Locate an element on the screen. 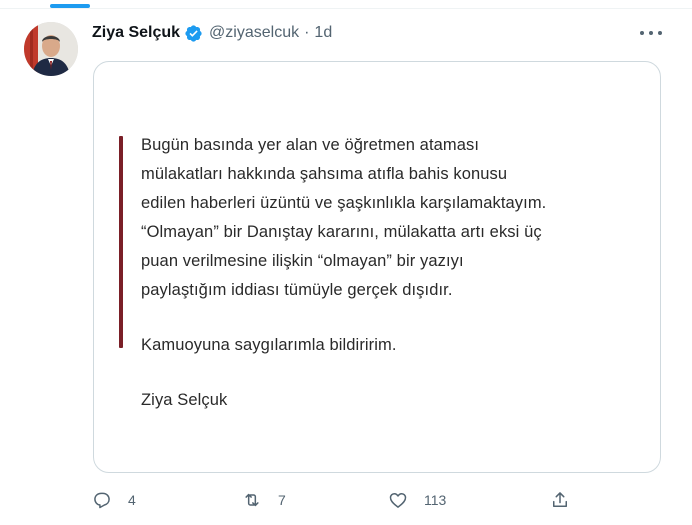 This screenshot has height=525, width=692. reply-icon is located at coordinates (102, 500).